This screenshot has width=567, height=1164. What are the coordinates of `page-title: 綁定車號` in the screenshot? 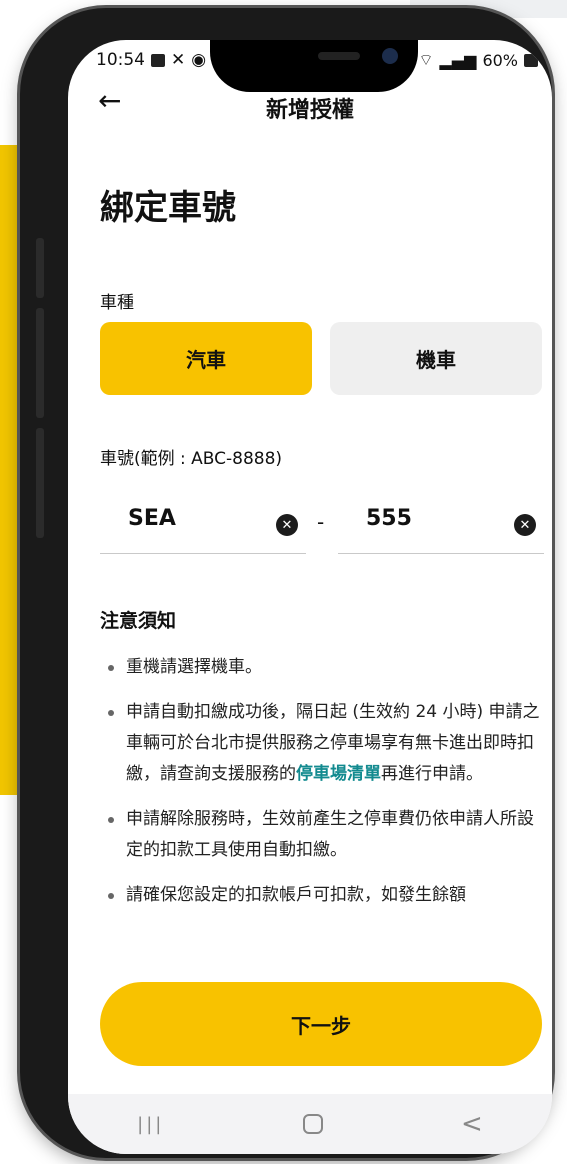 It's located at (168, 208).